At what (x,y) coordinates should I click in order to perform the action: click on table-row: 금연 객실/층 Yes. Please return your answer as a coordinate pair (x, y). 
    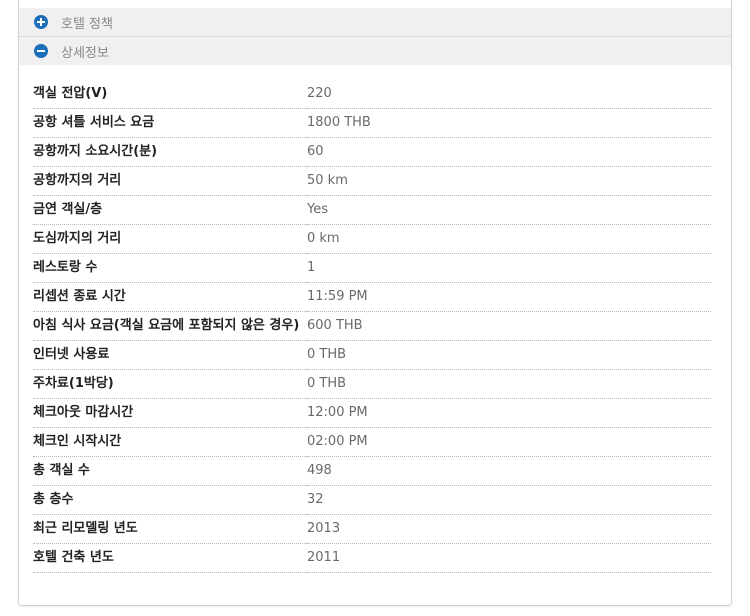
    Looking at the image, I should click on (372, 210).